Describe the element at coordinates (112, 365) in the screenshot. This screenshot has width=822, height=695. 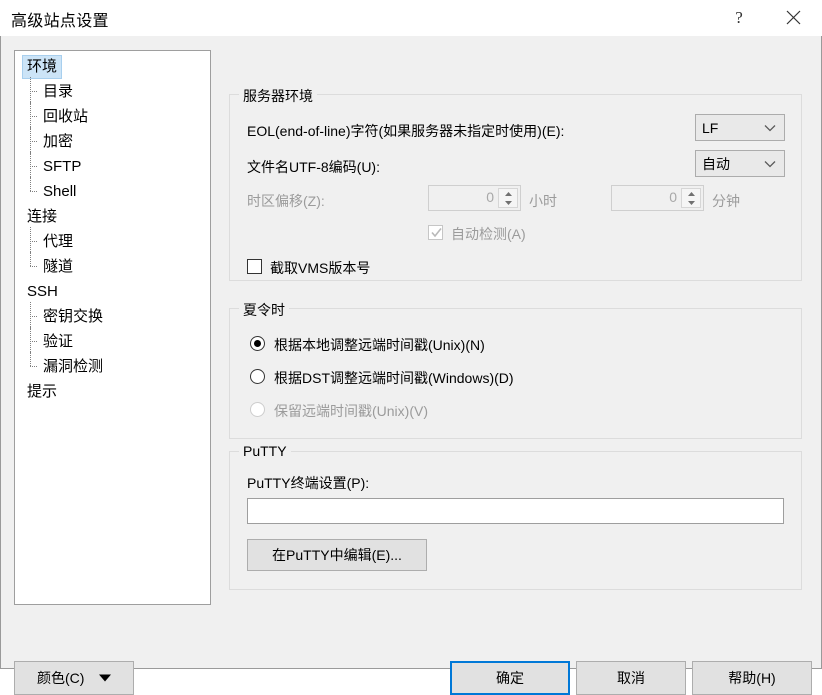
I see `tree-item-13: 漏洞检测` at that location.